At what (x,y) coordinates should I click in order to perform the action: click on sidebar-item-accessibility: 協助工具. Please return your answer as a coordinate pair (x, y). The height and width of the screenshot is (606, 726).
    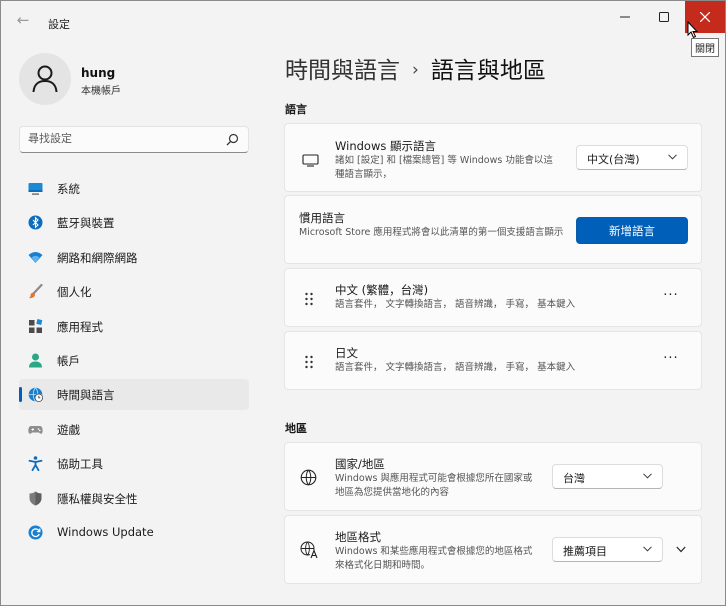
    Looking at the image, I should click on (134, 463).